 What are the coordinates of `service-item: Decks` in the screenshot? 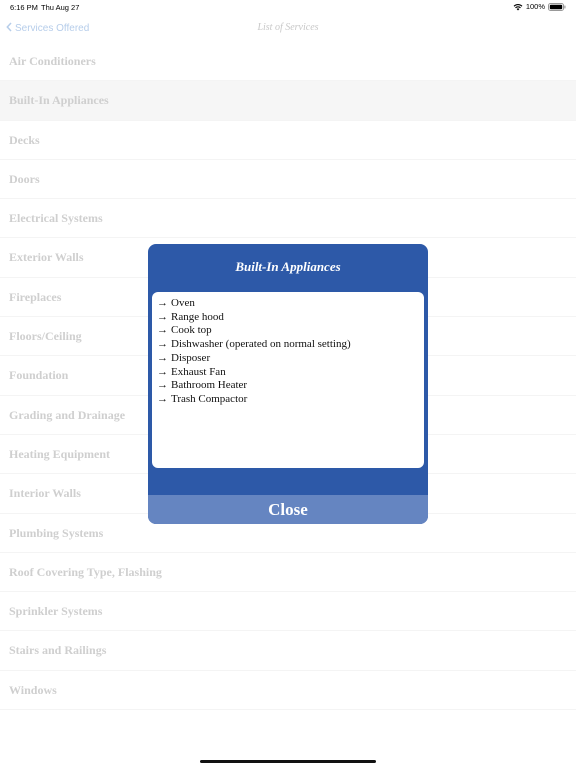 It's located at (288, 140).